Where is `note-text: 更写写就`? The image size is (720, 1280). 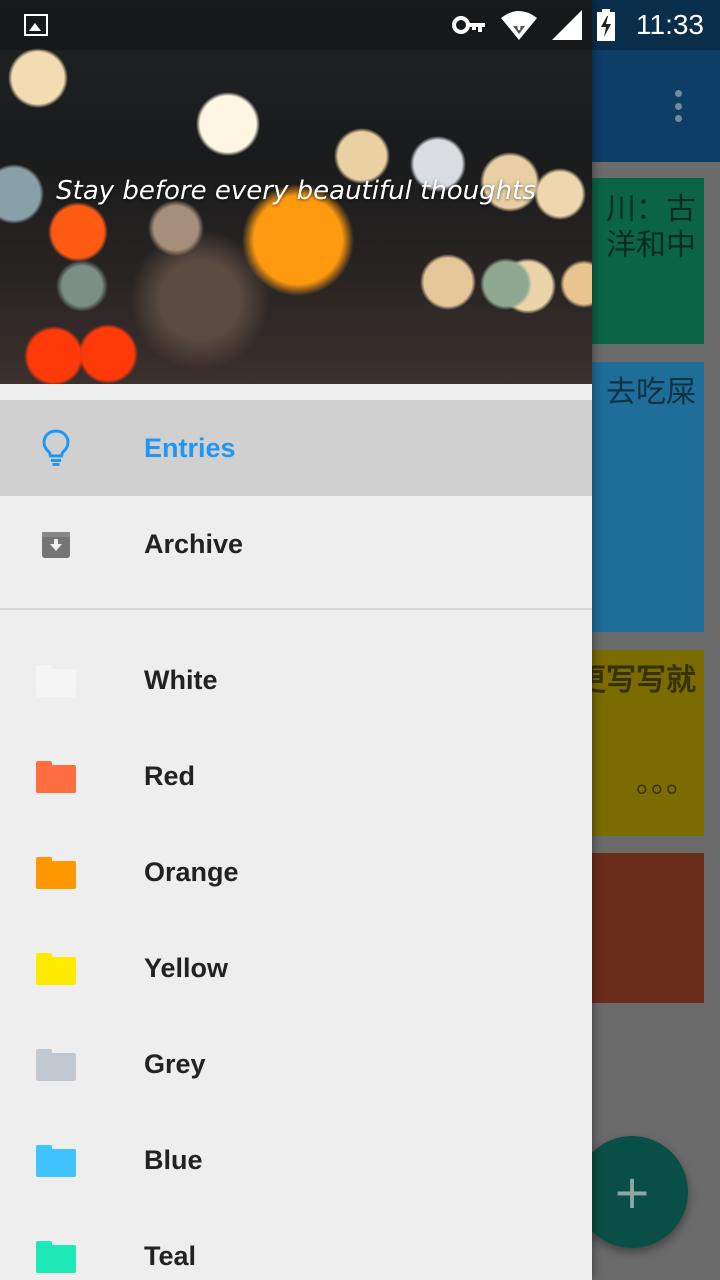
note-text: 更写写就 is located at coordinates (636, 680).